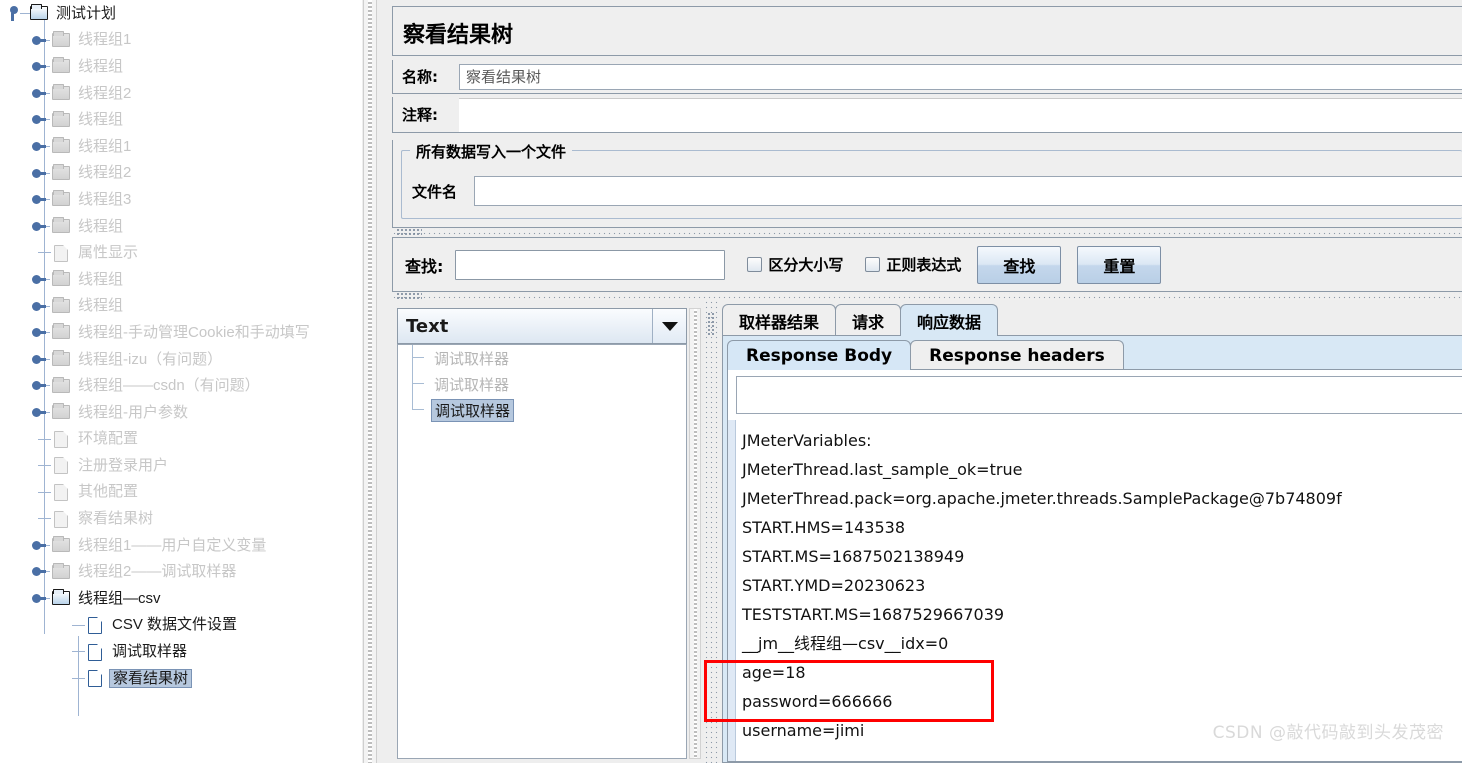  What do you see at coordinates (927, 296) in the screenshot?
I see `panel-drag-divider-bottom` at bounding box center [927, 296].